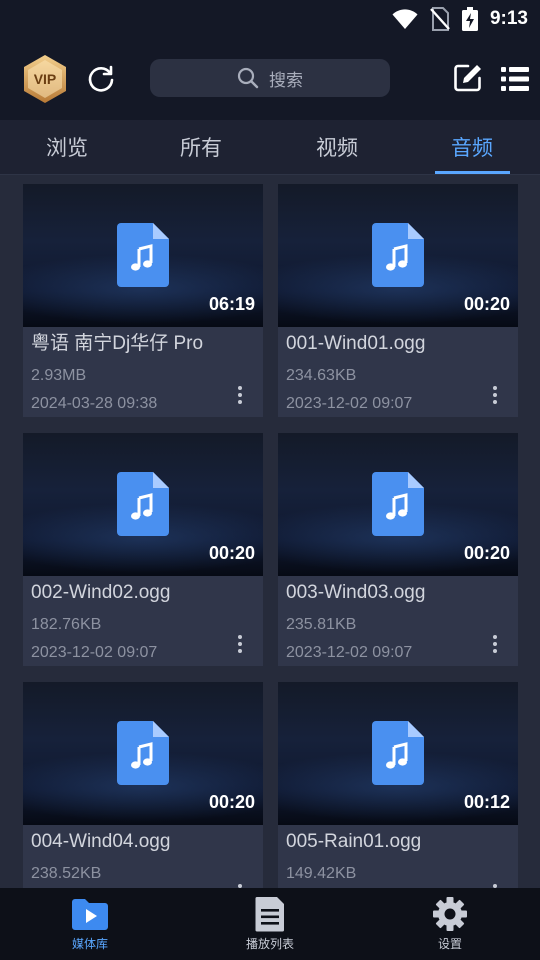  What do you see at coordinates (486, 802) in the screenshot?
I see `media-duration: 00:12` at bounding box center [486, 802].